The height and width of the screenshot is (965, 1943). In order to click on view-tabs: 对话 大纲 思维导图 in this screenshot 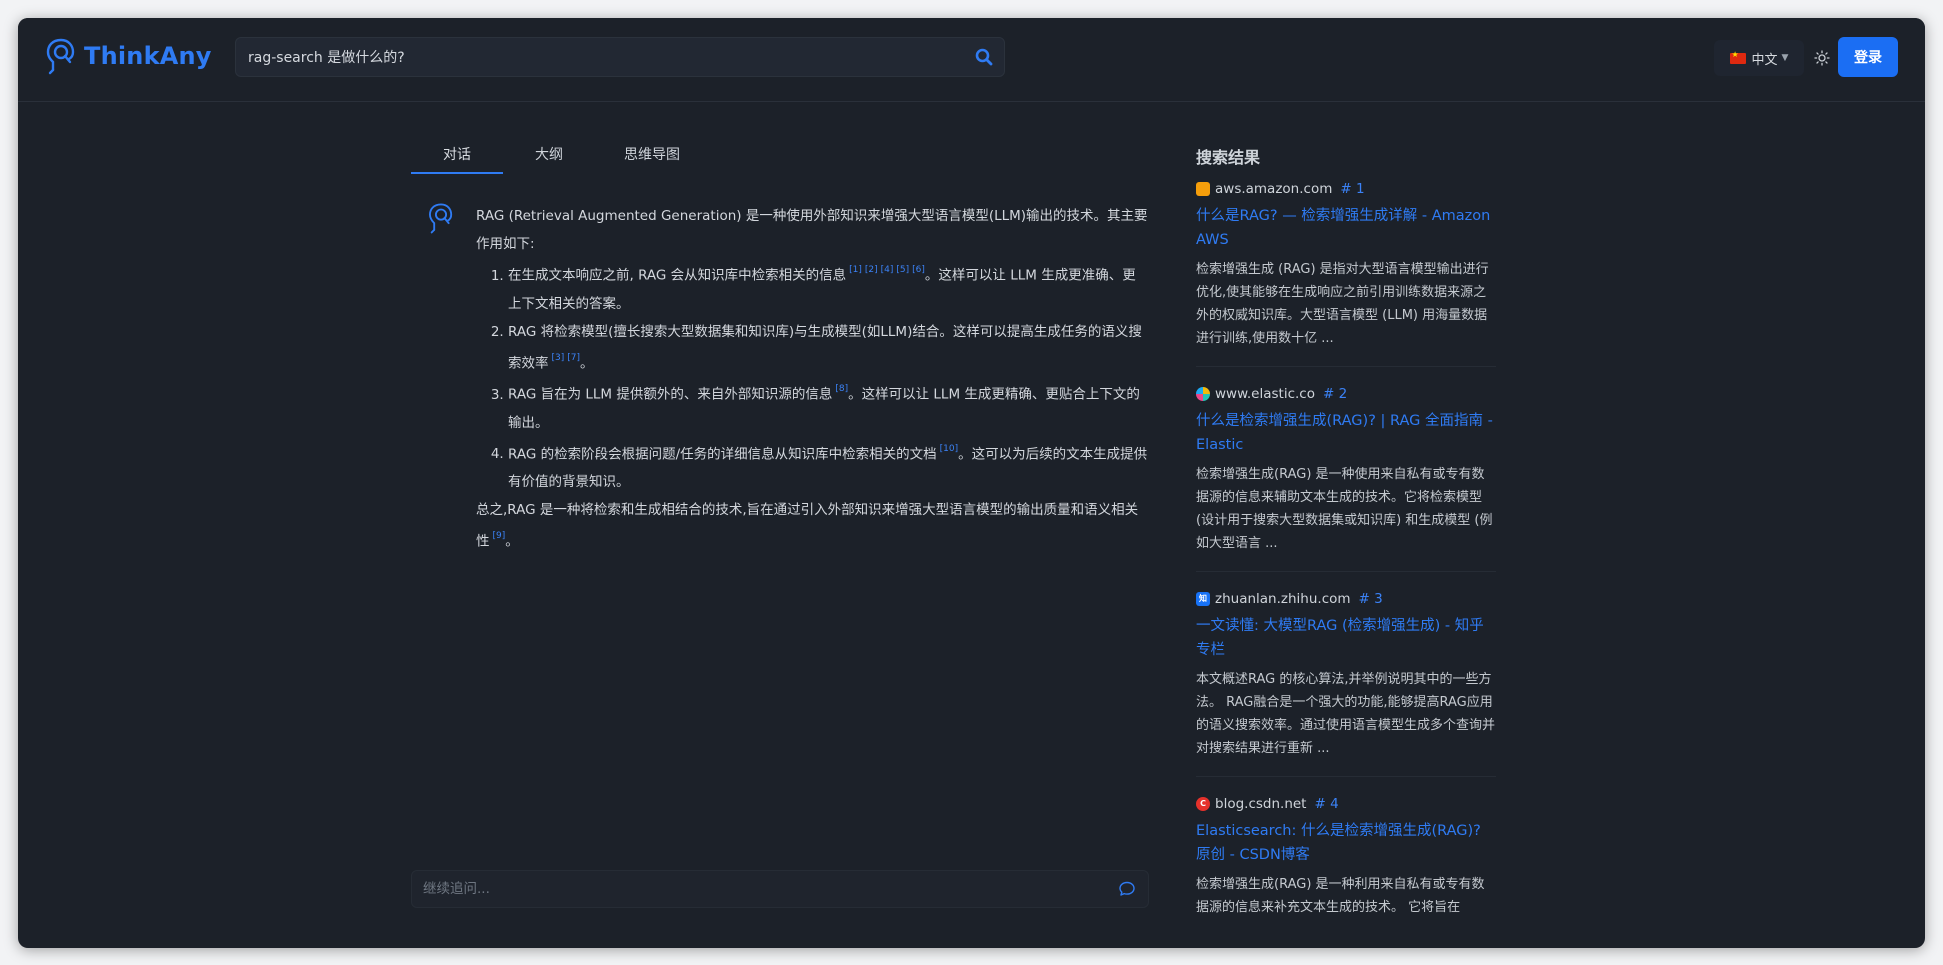, I will do `click(560, 158)`.